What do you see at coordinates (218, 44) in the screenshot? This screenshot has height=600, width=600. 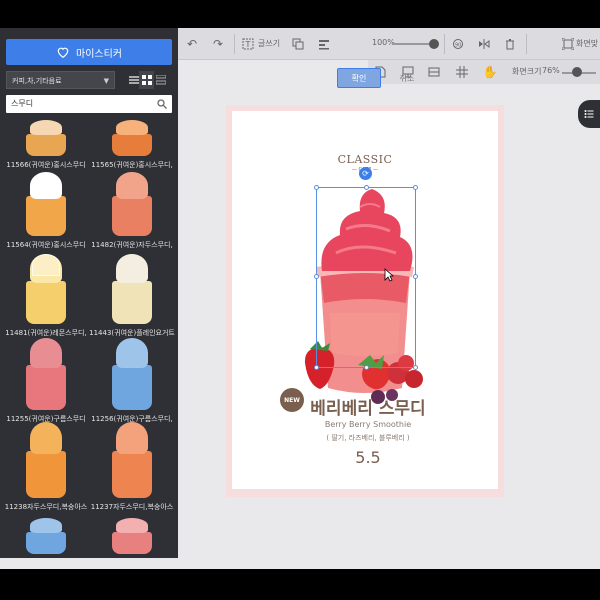 I see `redo-icon: ↷` at bounding box center [218, 44].